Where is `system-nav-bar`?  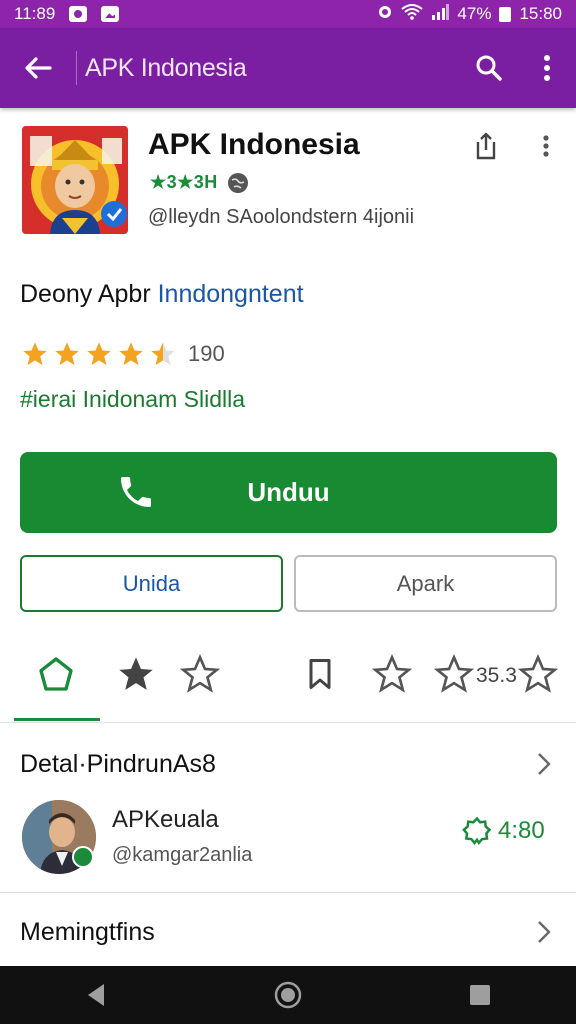
system-nav-bar is located at coordinates (288, 995).